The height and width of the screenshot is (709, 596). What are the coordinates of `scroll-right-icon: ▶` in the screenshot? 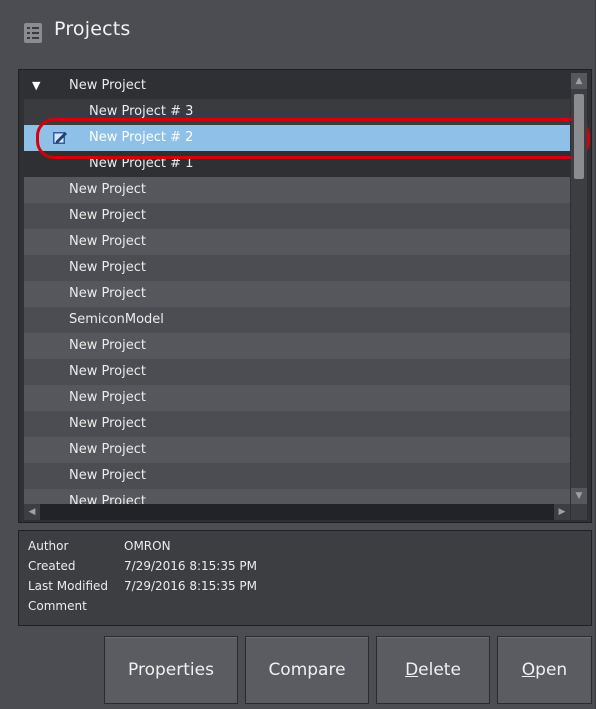 It's located at (562, 512).